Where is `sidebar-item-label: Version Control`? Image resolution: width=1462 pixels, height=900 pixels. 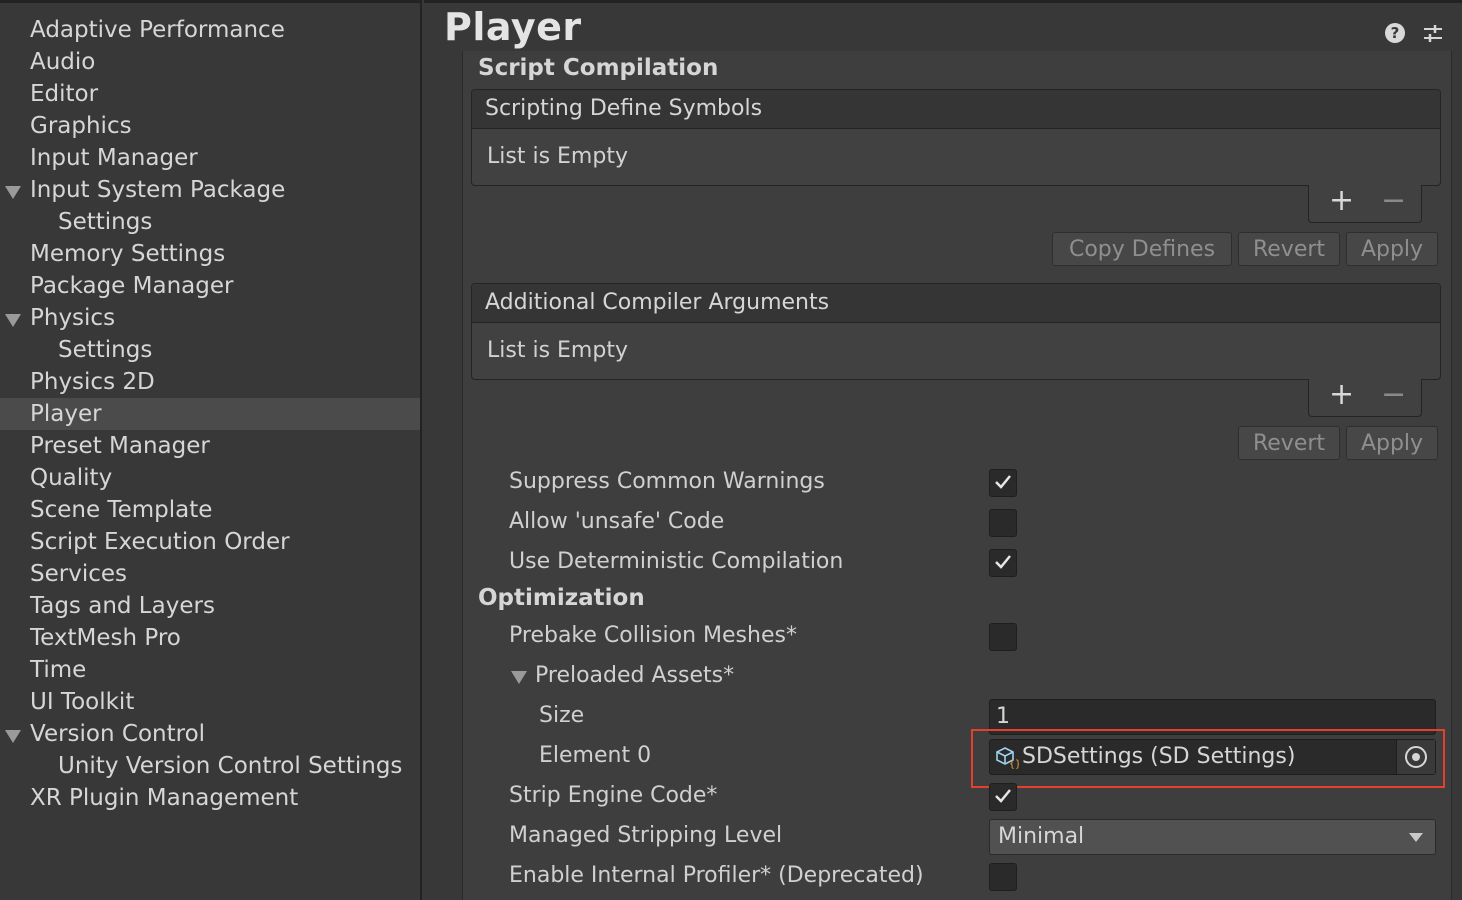
sidebar-item-label: Version Control is located at coordinates (118, 734).